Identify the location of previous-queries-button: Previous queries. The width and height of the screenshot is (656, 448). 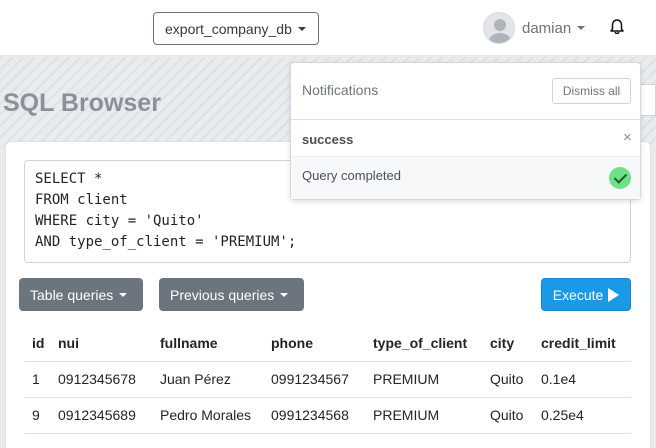
(231, 294).